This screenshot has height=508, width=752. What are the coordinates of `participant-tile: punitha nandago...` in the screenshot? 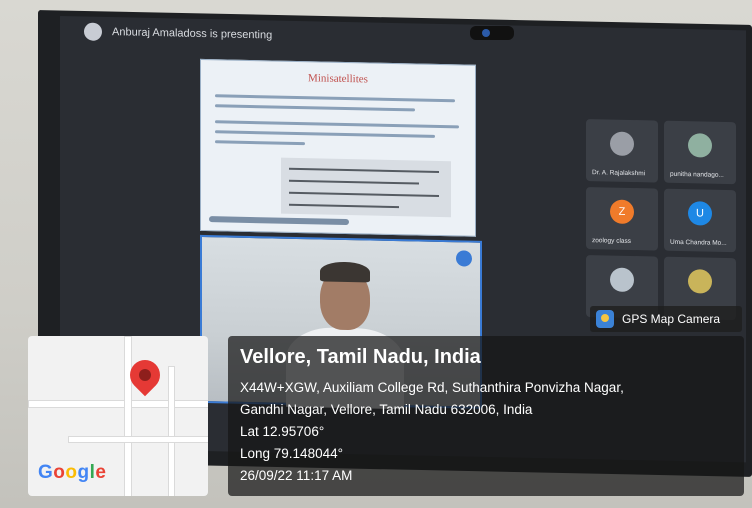 It's located at (700, 152).